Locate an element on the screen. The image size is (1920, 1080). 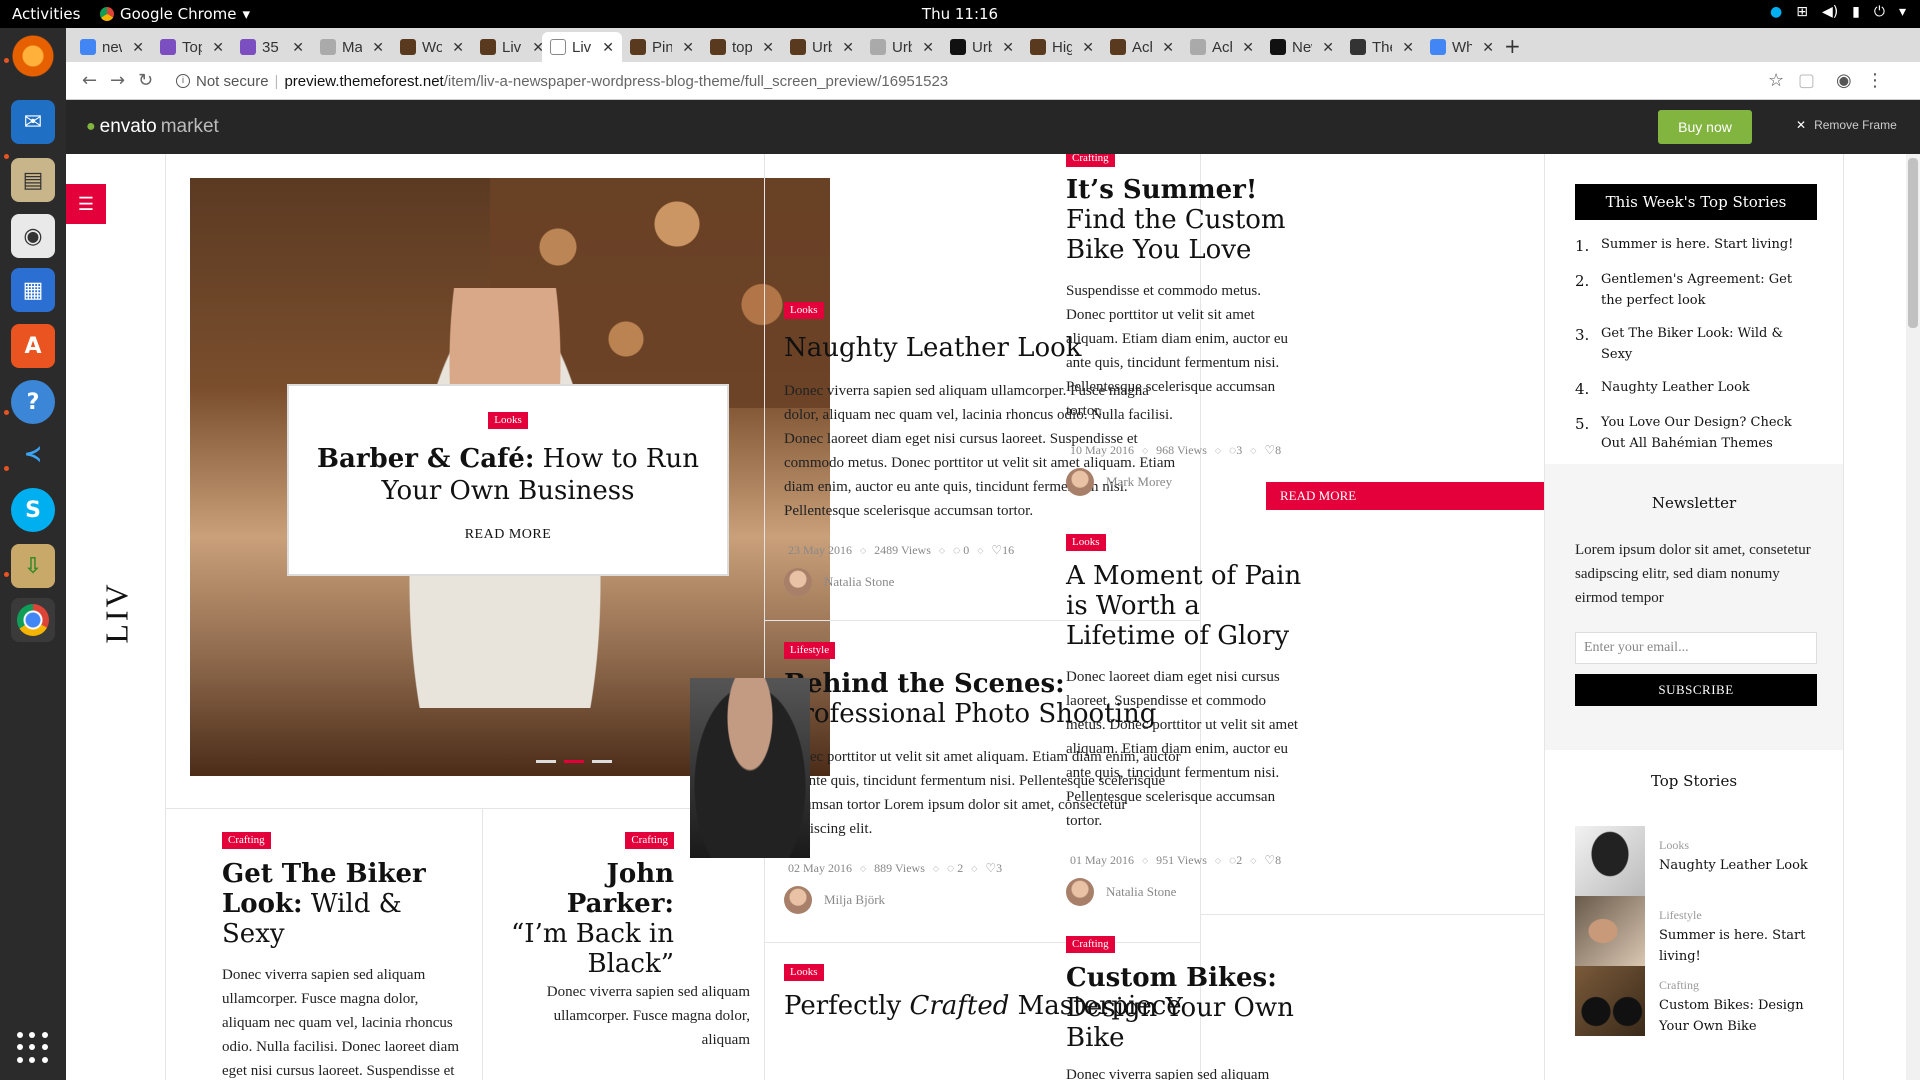
reload-icon: ↻ is located at coordinates (145, 80).